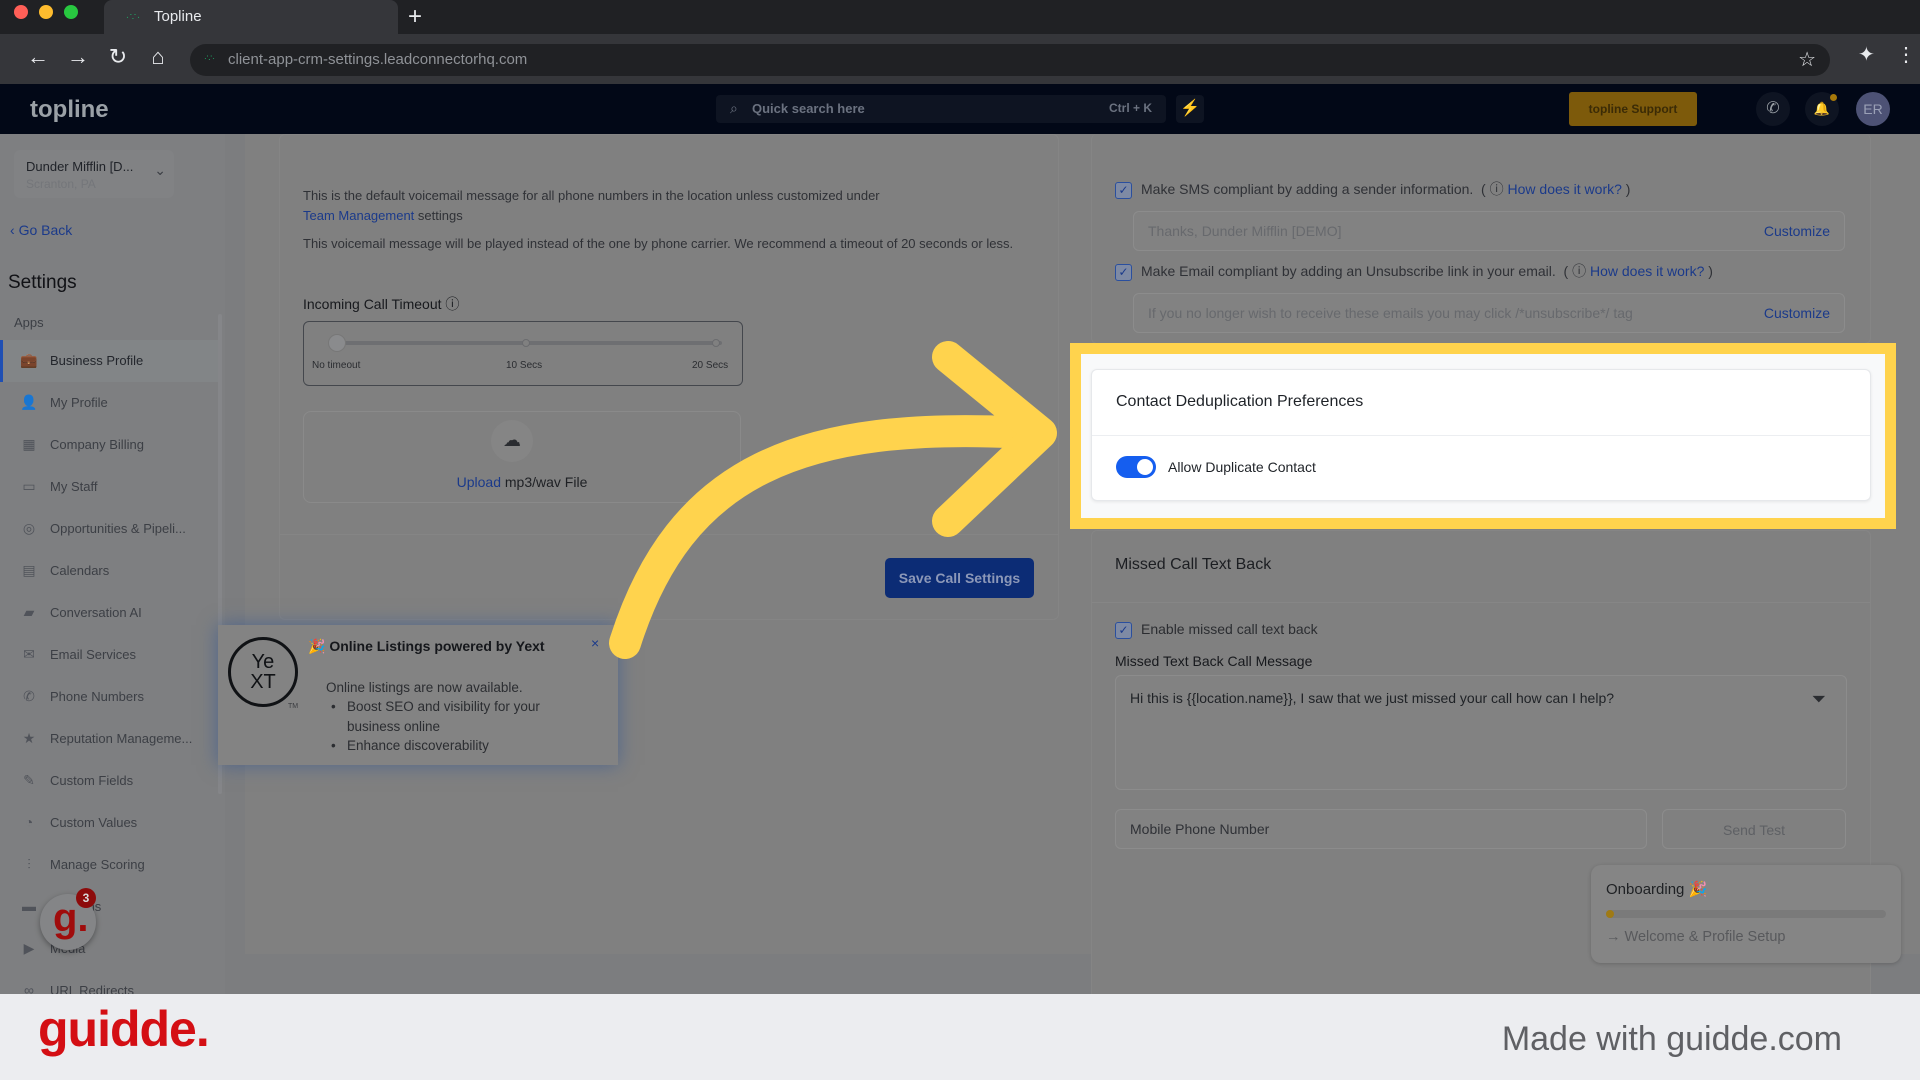 This screenshot has height=1080, width=1920. What do you see at coordinates (29, 780) in the screenshot?
I see `sidebar-item-icon: ✎` at bounding box center [29, 780].